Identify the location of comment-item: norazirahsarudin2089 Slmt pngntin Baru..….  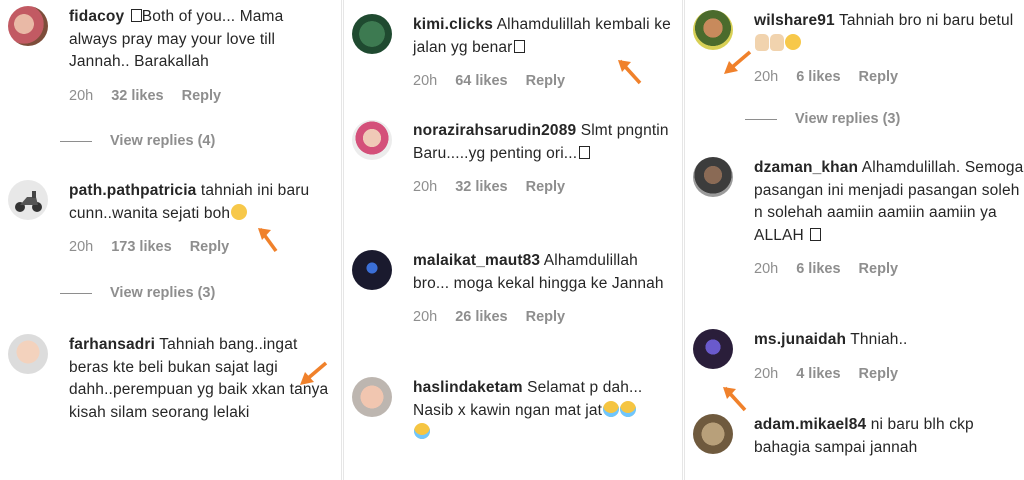
(514, 175).